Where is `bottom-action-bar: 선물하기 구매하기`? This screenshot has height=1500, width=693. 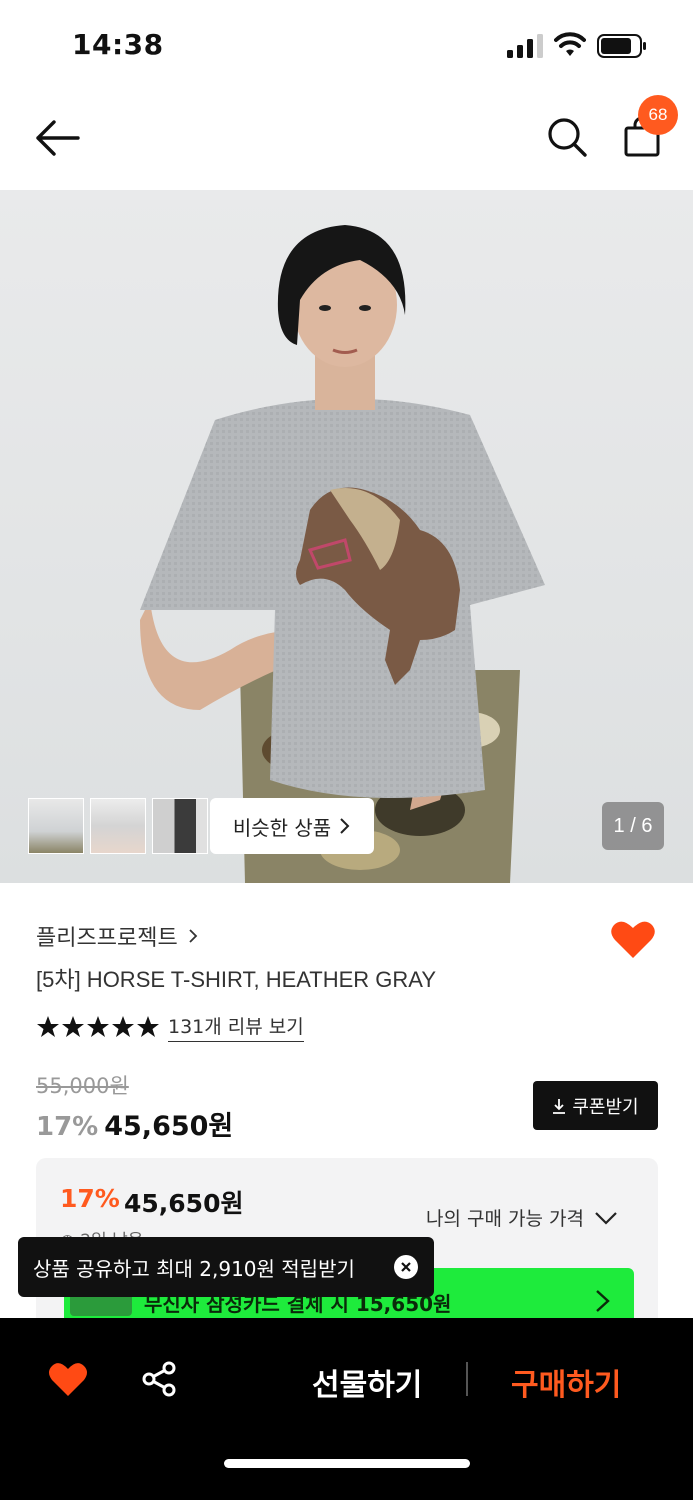 bottom-action-bar: 선물하기 구매하기 is located at coordinates (346, 1409).